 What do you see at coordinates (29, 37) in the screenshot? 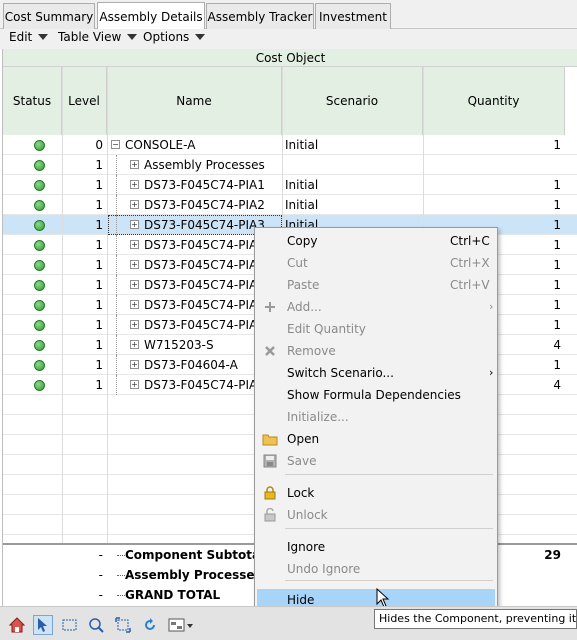
I see `edit-menu: Edit` at bounding box center [29, 37].